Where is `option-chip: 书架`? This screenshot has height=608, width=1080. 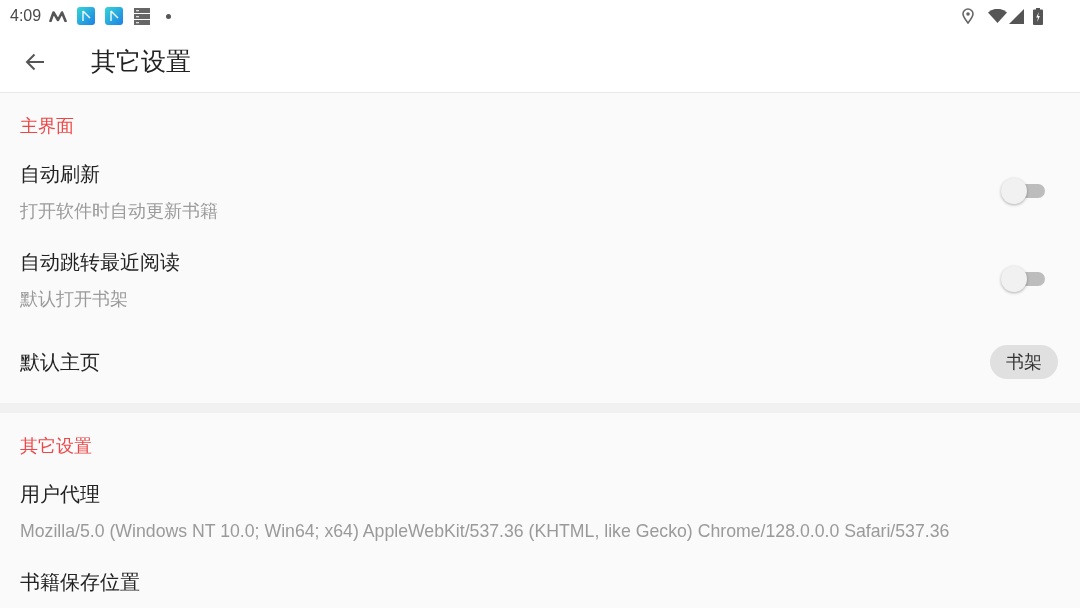 option-chip: 书架 is located at coordinates (1024, 362).